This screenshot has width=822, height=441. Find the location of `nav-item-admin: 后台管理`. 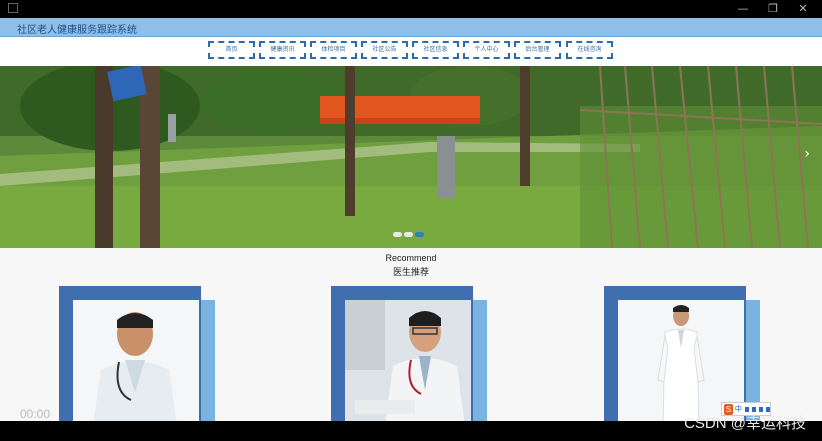

nav-item-admin: 后台管理 is located at coordinates (537, 50).